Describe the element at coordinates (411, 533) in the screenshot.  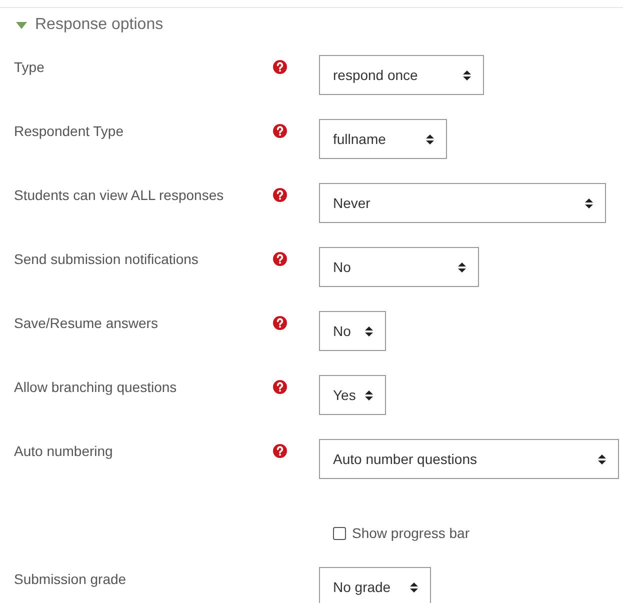
I see `checkbox-label: Show progress bar` at that location.